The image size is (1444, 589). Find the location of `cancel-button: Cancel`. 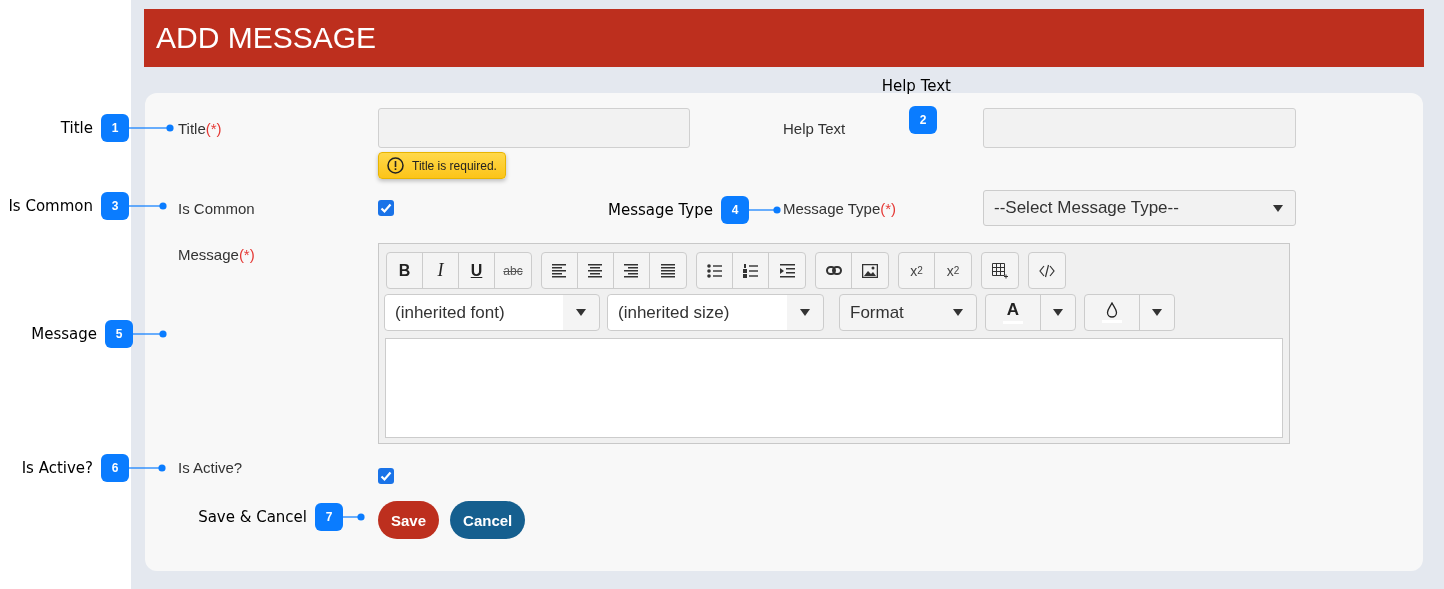

cancel-button: Cancel is located at coordinates (488, 520).